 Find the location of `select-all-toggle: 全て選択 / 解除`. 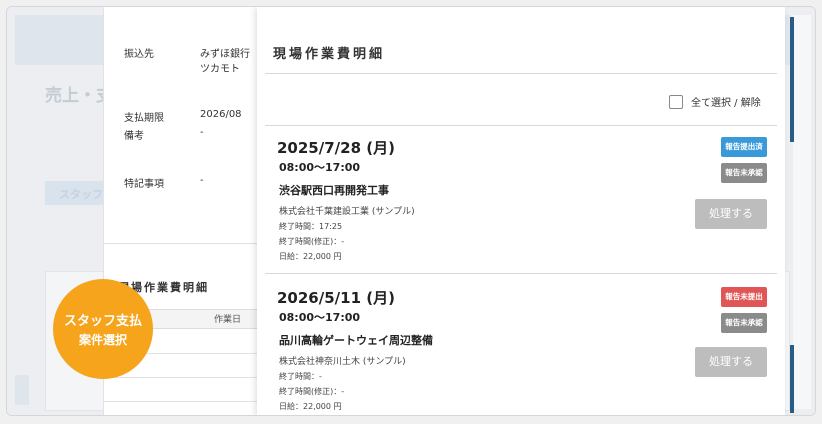

select-all-toggle: 全て選択 / 解除 is located at coordinates (715, 101).